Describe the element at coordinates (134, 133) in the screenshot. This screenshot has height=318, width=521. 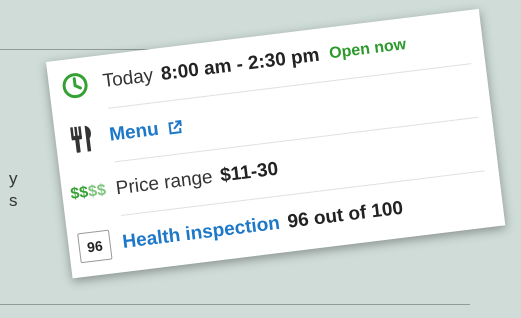
I see `menu-link: Menu` at that location.